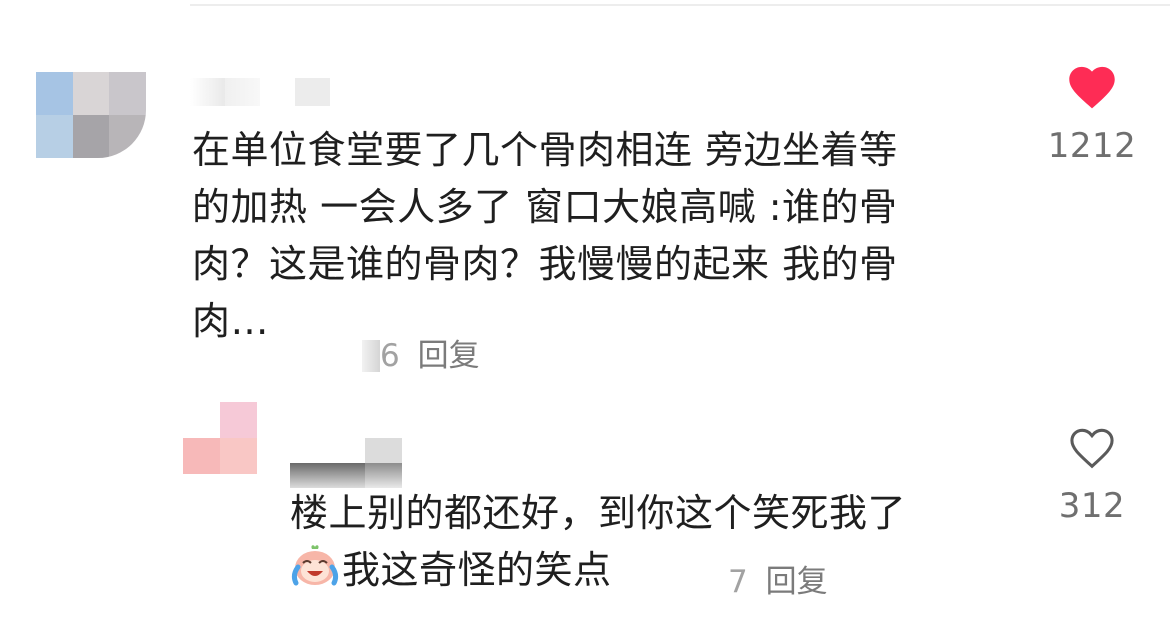  What do you see at coordinates (477, 570) in the screenshot?
I see `comment-text-tail: 我这奇怪的笑点` at bounding box center [477, 570].